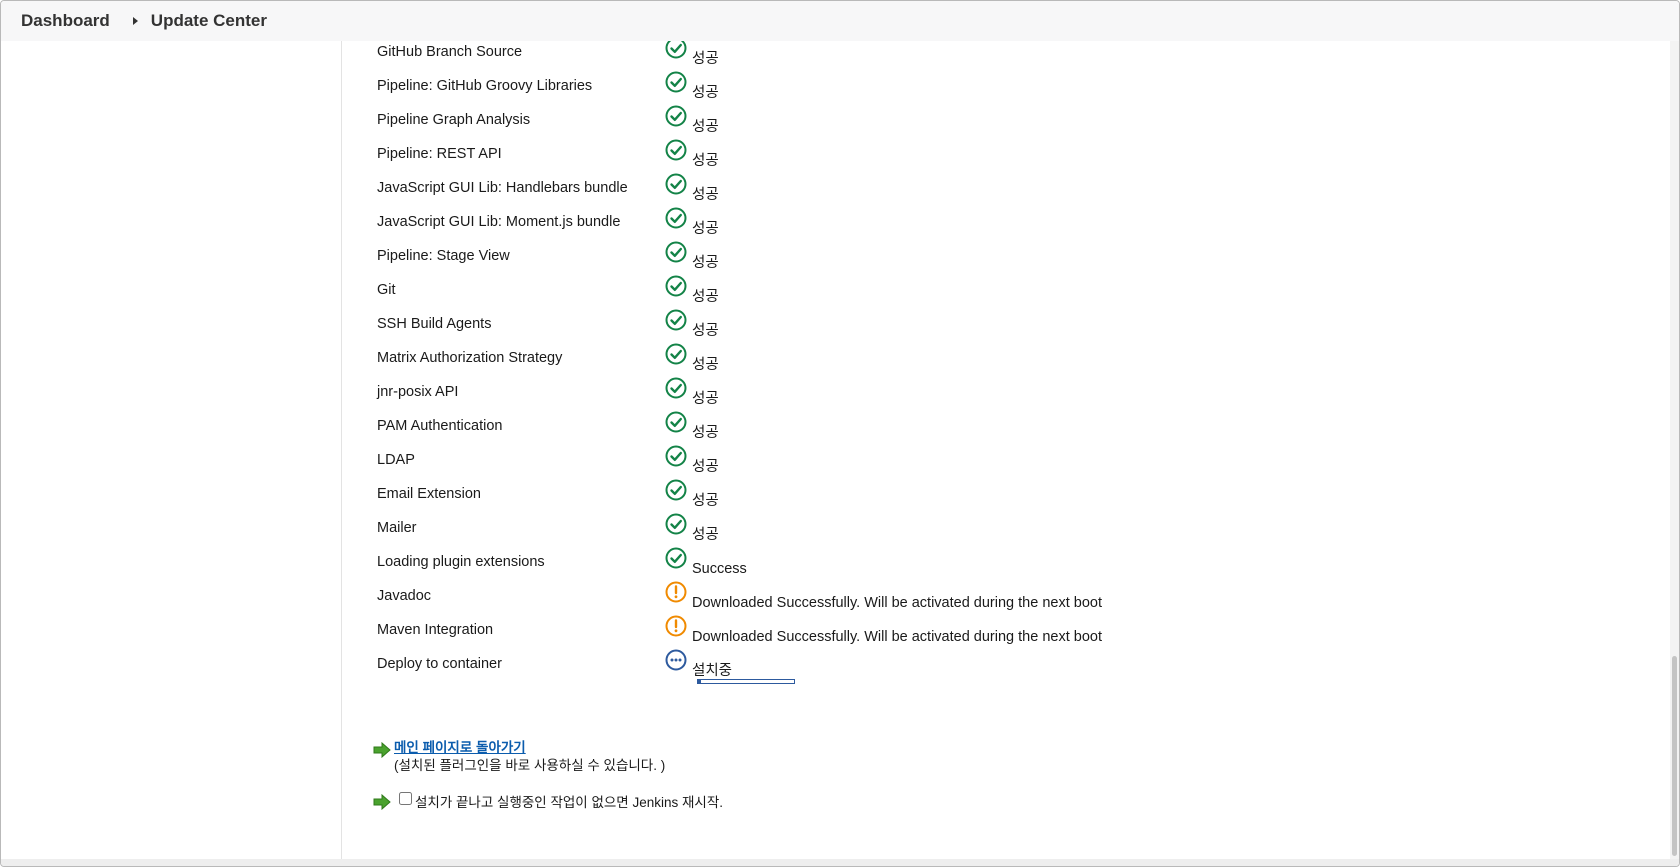 The image size is (1680, 867). I want to click on breadcrumb-separator-icon, so click(135, 21).